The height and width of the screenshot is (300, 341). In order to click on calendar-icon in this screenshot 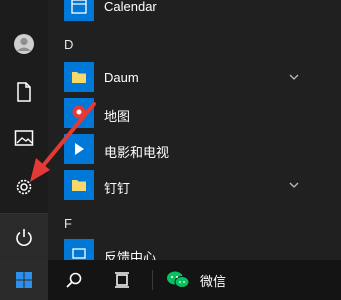, I will do `click(79, 7)`.